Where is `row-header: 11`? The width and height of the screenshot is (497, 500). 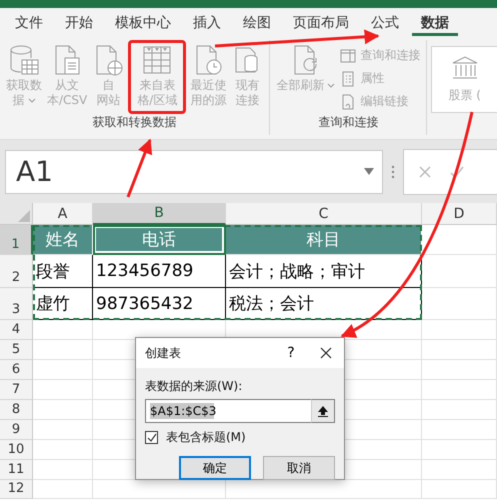 row-header: 11 is located at coordinates (16, 470).